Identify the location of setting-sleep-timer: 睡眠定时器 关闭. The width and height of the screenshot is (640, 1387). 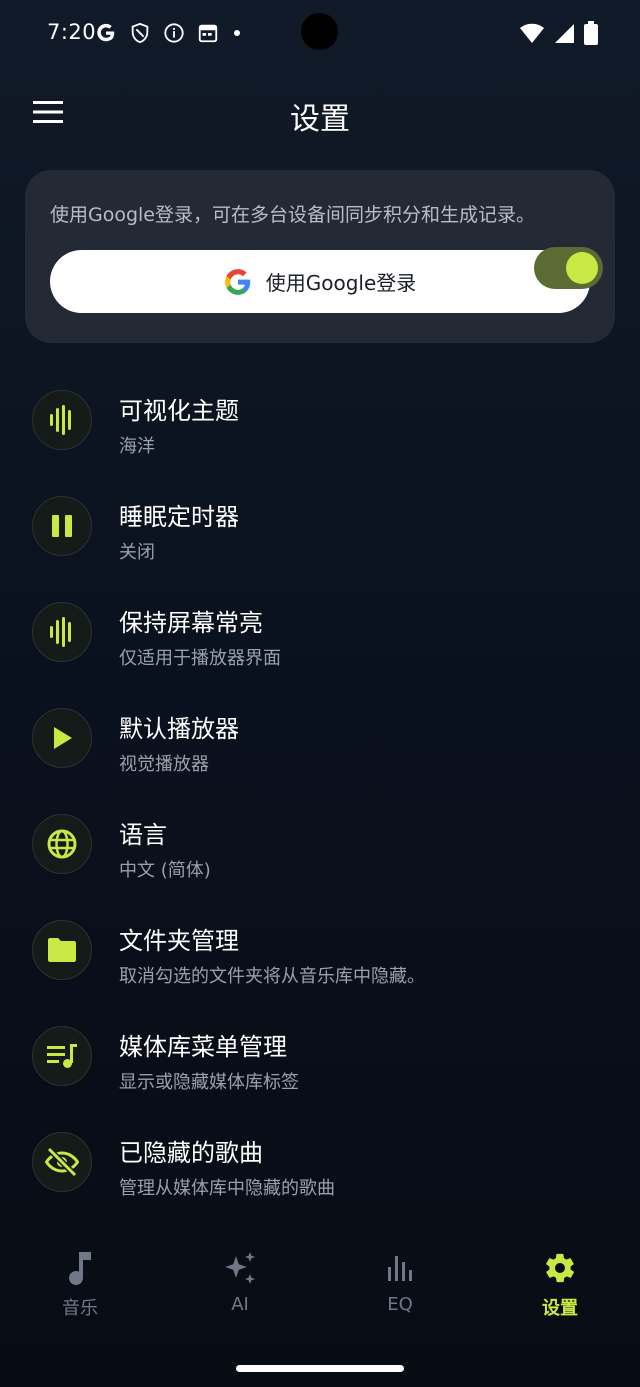
(320, 524).